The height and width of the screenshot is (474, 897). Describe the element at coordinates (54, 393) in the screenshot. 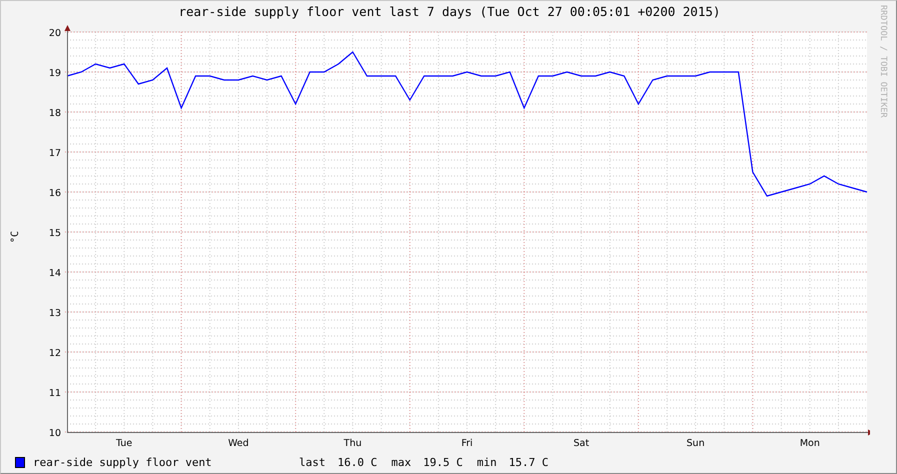

I see `tick-label: 11` at that location.